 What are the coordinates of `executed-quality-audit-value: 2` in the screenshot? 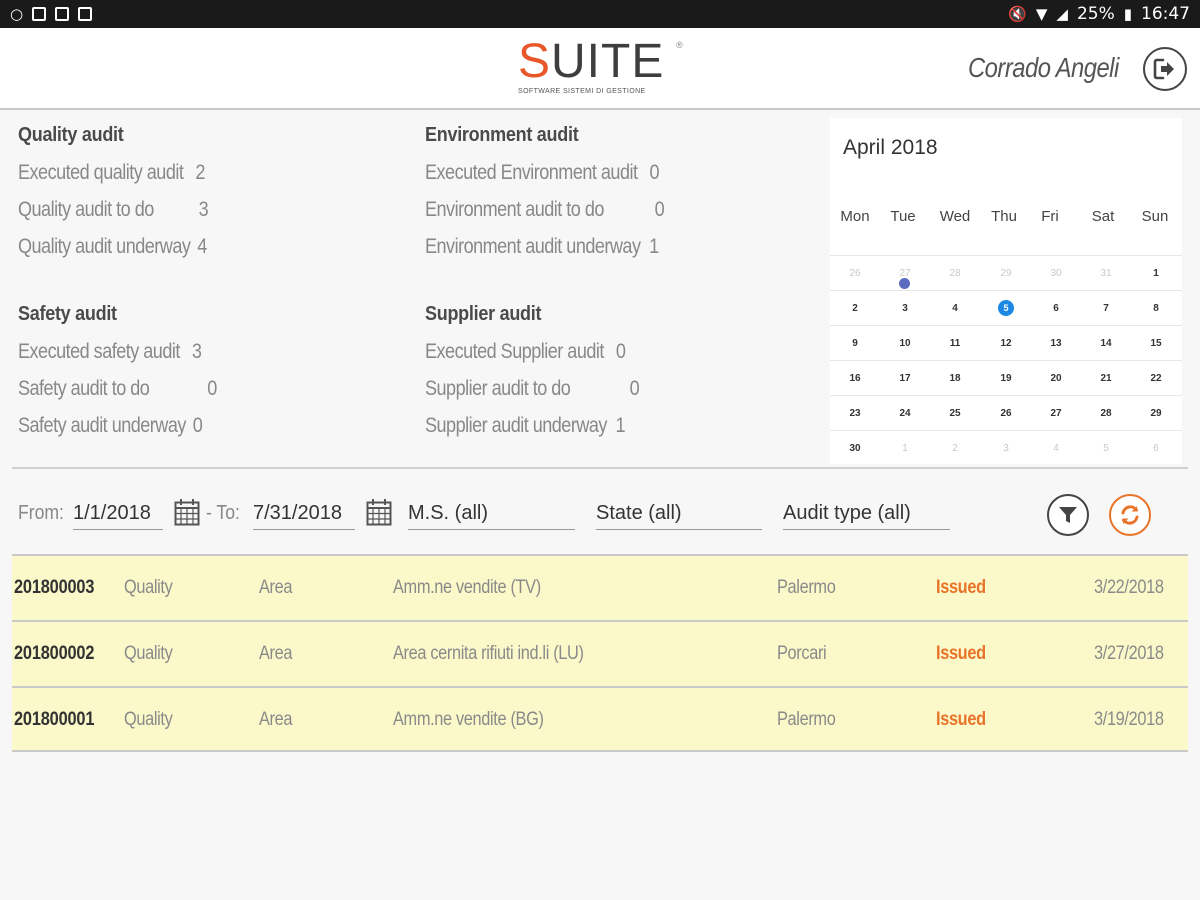 It's located at (200, 172).